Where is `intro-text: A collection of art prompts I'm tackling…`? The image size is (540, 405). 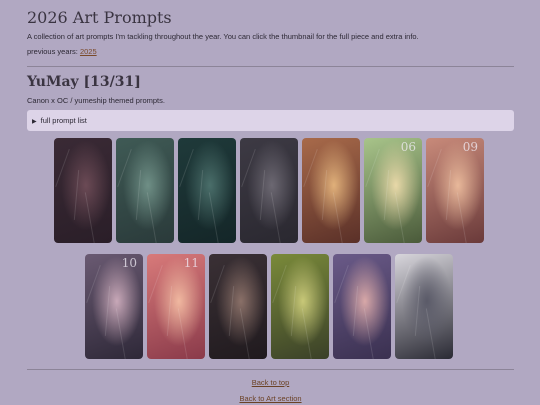
intro-text: A collection of art prompts I'm tackling… is located at coordinates (223, 36).